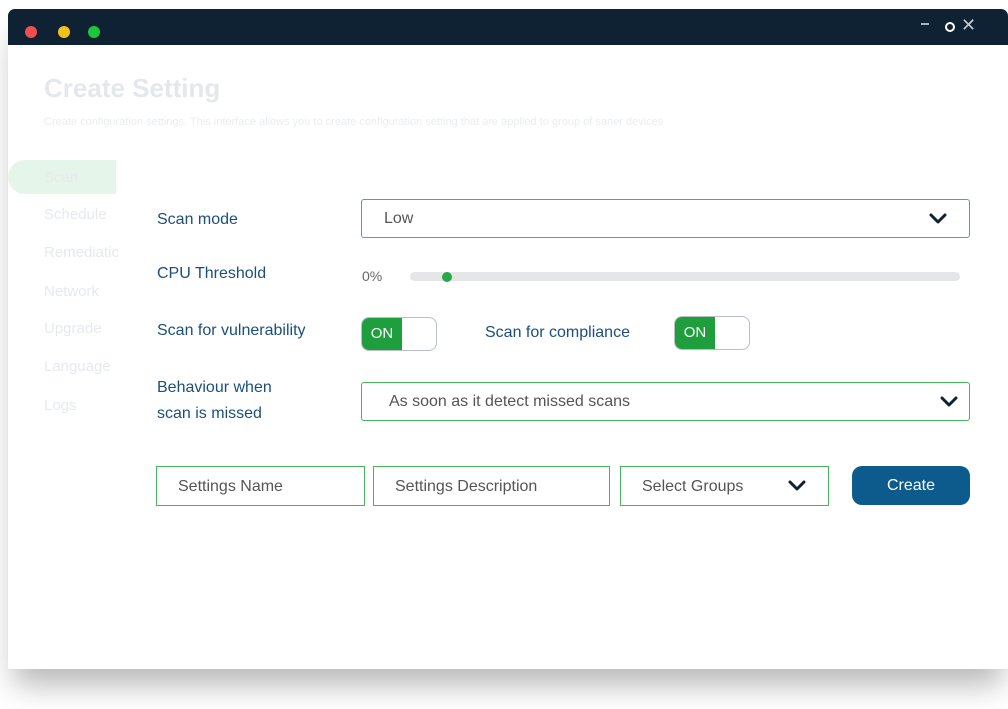  I want to click on settings-description-input: Settings Description, so click(491, 486).